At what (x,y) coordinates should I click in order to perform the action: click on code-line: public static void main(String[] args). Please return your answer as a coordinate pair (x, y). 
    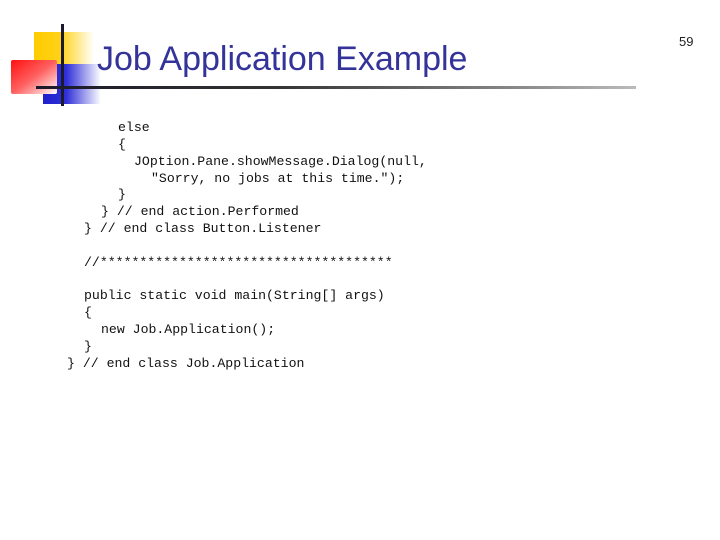
    Looking at the image, I should click on (234, 296).